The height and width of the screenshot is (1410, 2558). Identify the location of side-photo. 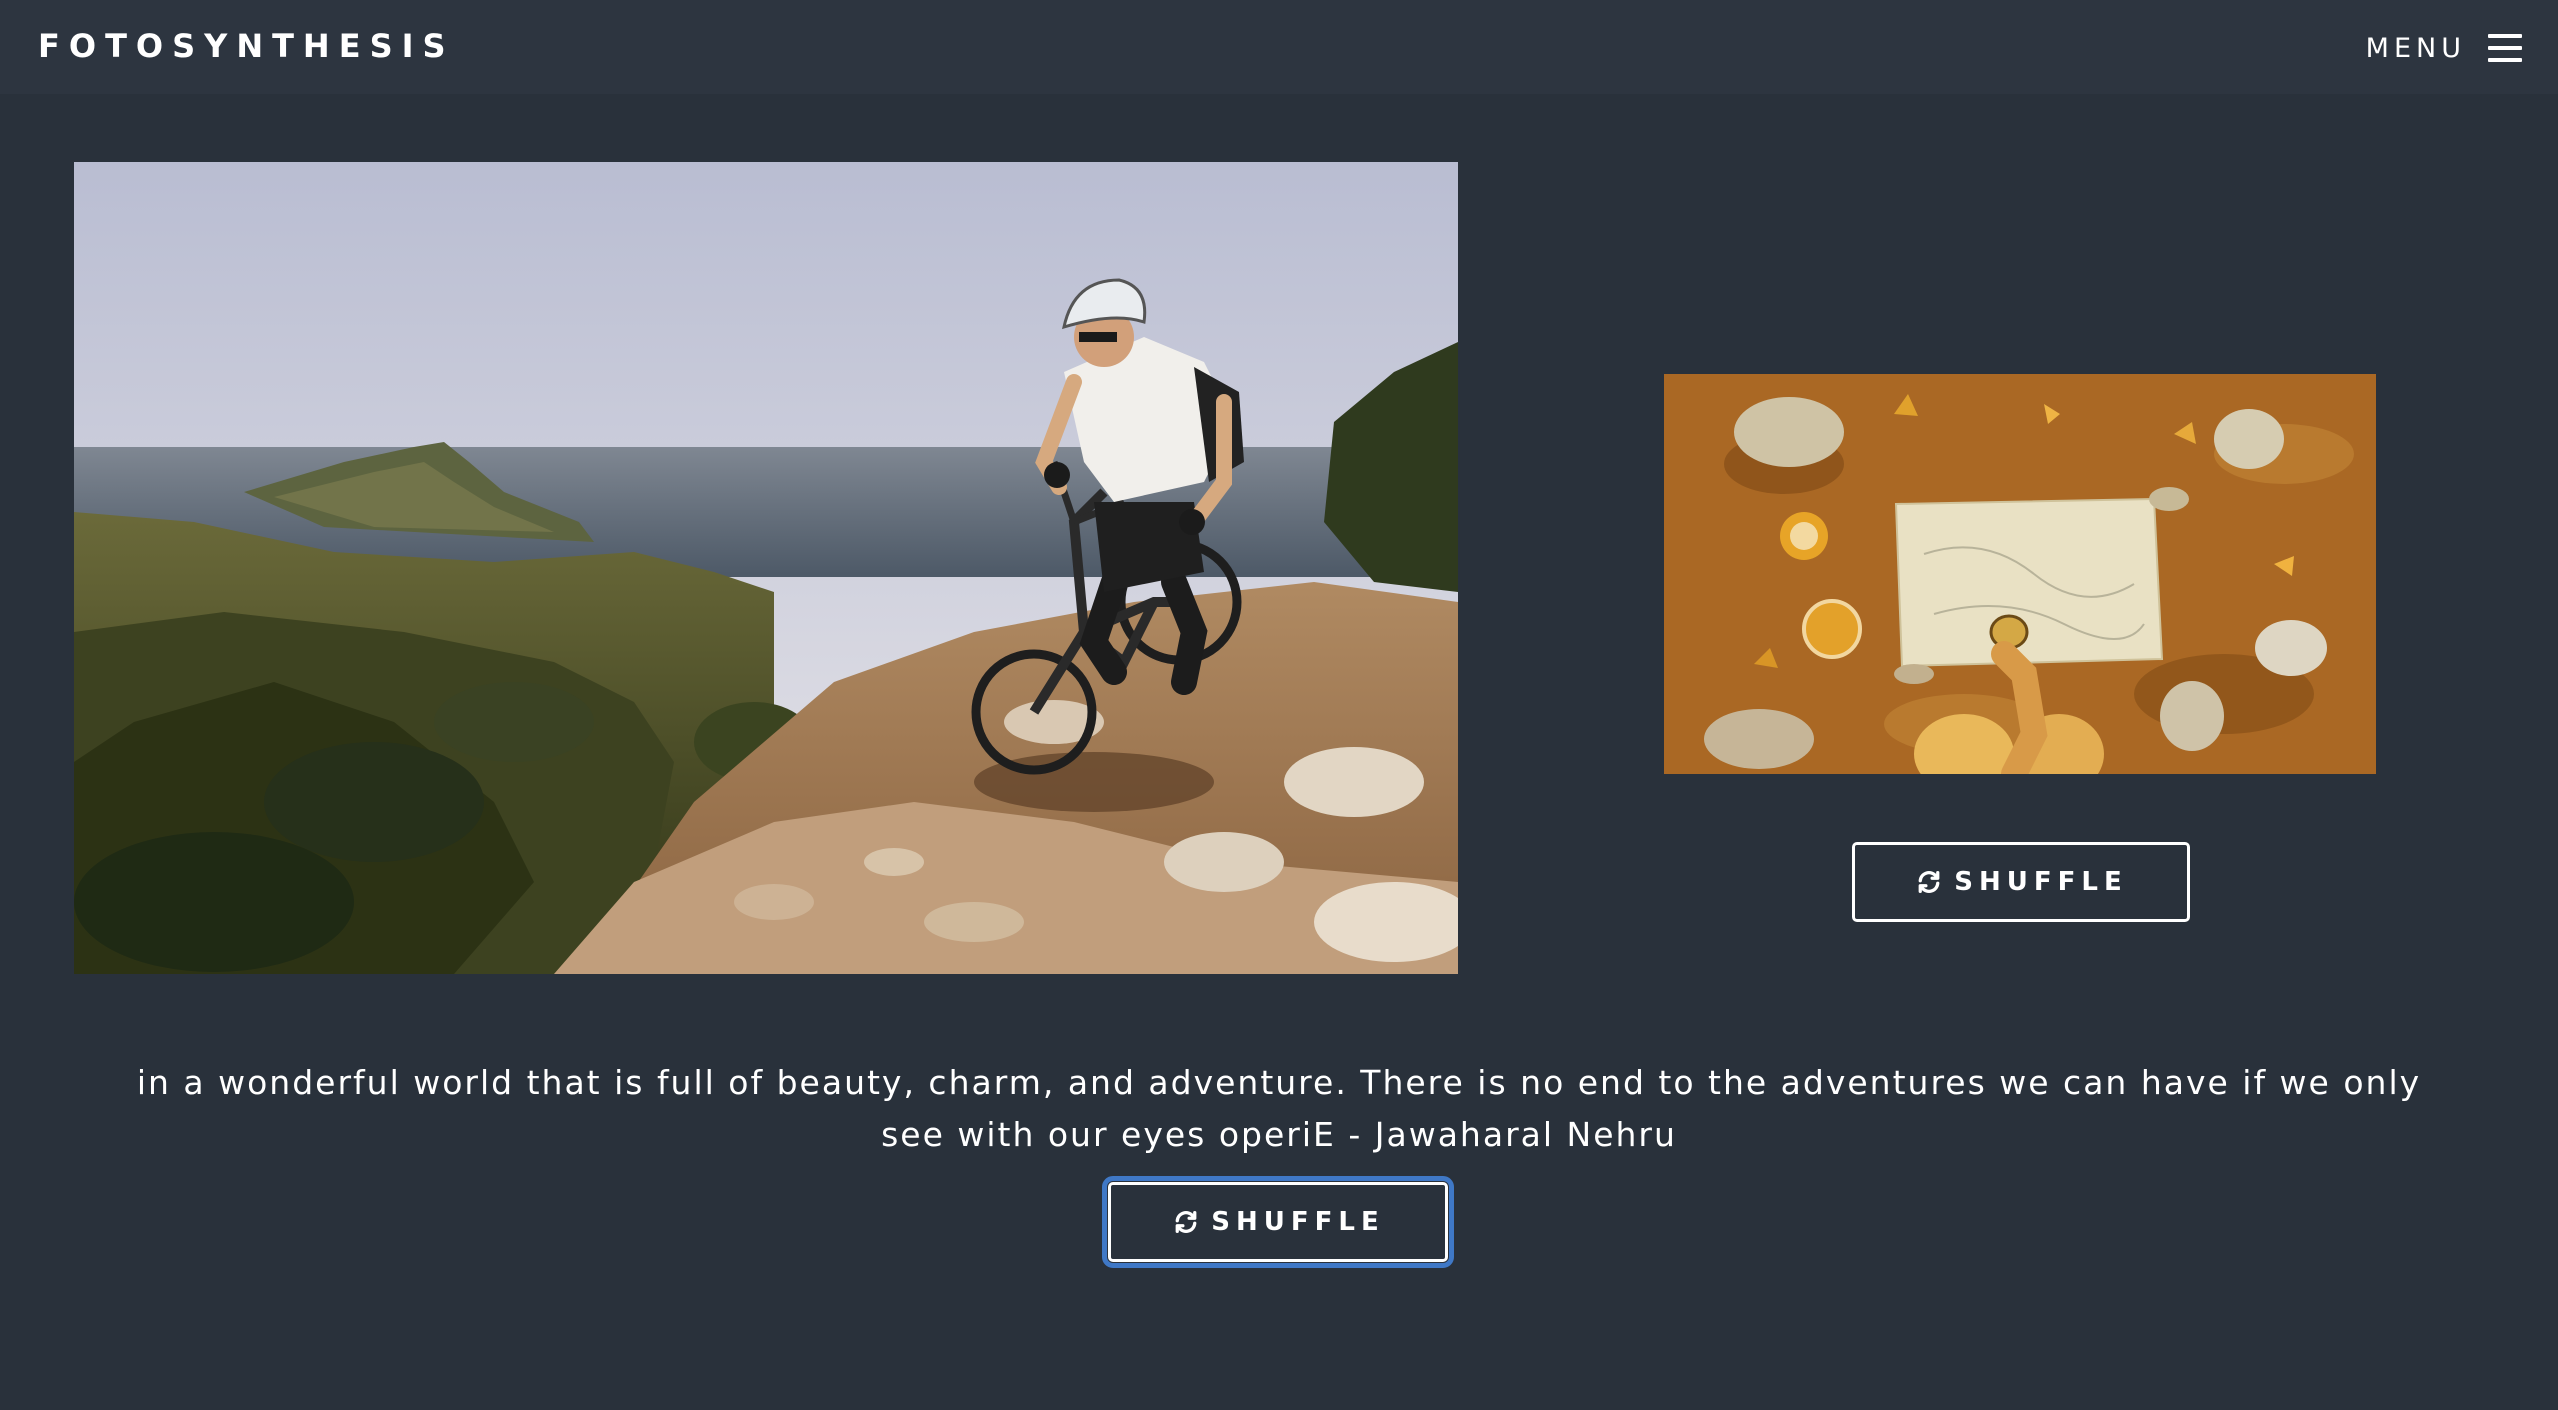
(2020, 574).